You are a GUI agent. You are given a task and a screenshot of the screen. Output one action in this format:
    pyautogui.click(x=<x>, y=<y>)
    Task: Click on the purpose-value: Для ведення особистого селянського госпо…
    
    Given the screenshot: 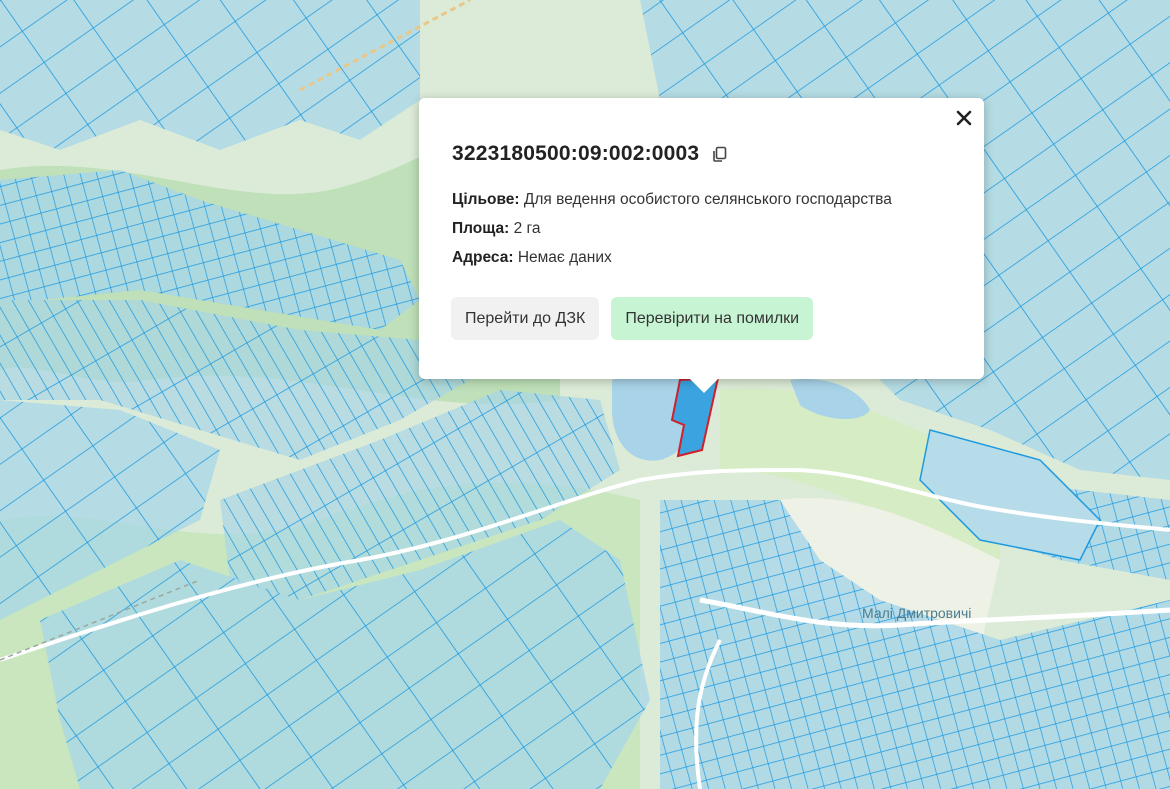 What is the action you would take?
    pyautogui.click(x=707, y=199)
    